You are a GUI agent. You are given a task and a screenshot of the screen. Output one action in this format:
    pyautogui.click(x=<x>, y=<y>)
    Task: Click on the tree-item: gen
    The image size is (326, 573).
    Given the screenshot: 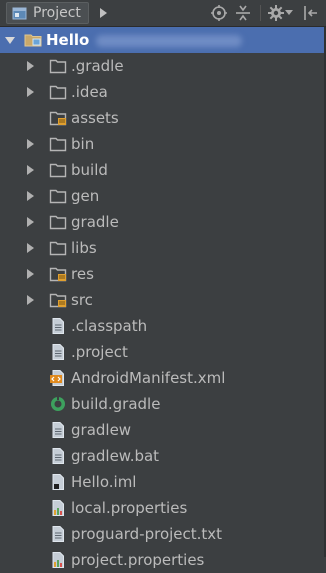 What is the action you would take?
    pyautogui.click(x=163, y=196)
    